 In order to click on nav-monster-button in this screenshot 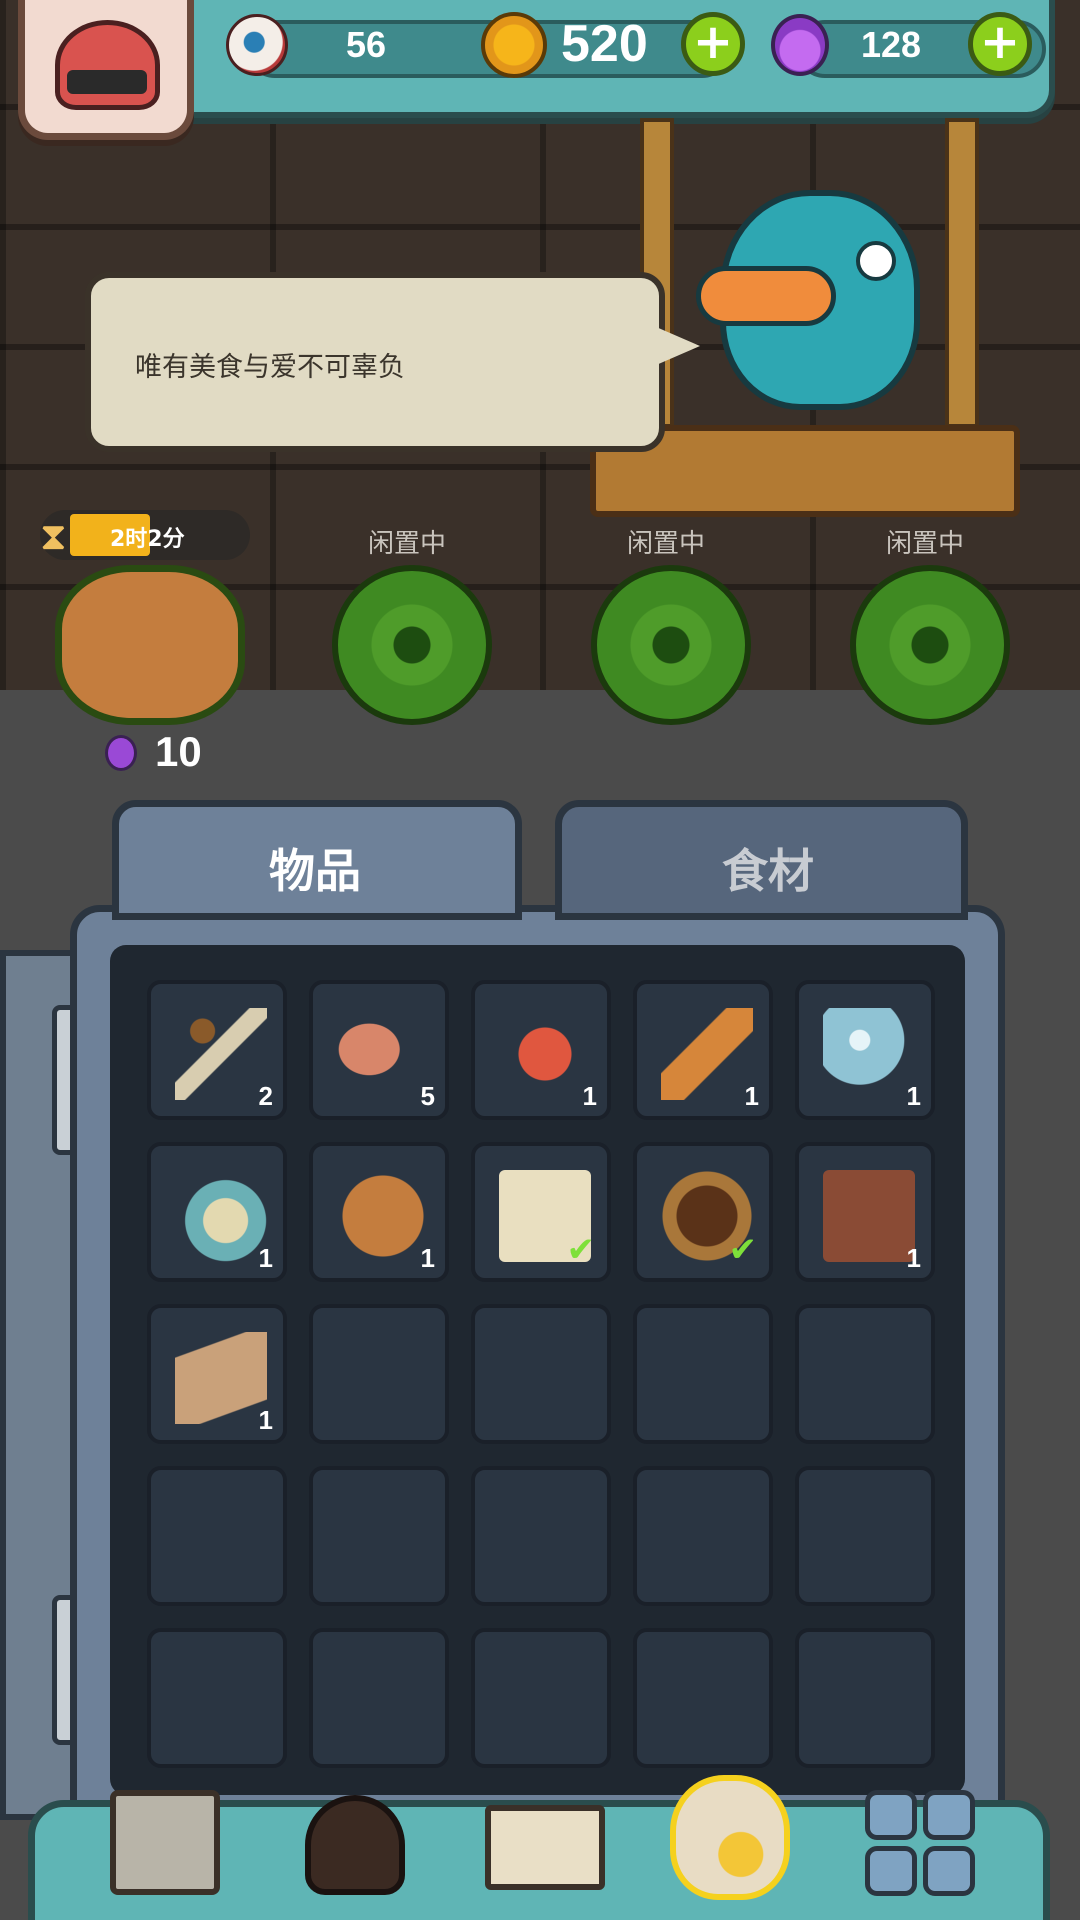, I will do `click(355, 1845)`.